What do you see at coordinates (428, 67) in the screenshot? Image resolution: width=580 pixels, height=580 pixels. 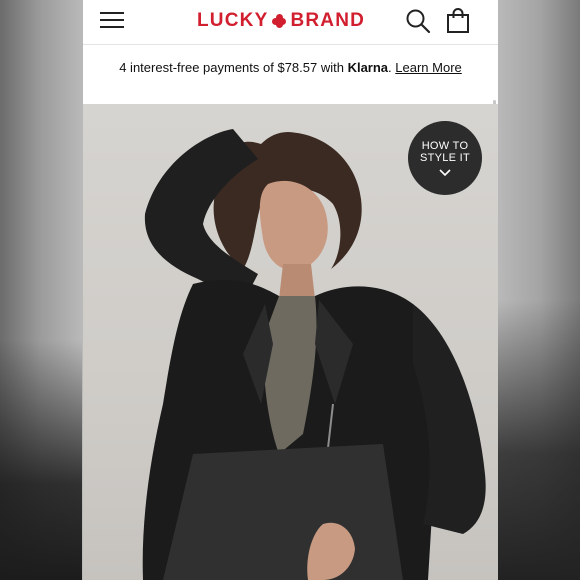 I see `learn-more-link: Learn More` at bounding box center [428, 67].